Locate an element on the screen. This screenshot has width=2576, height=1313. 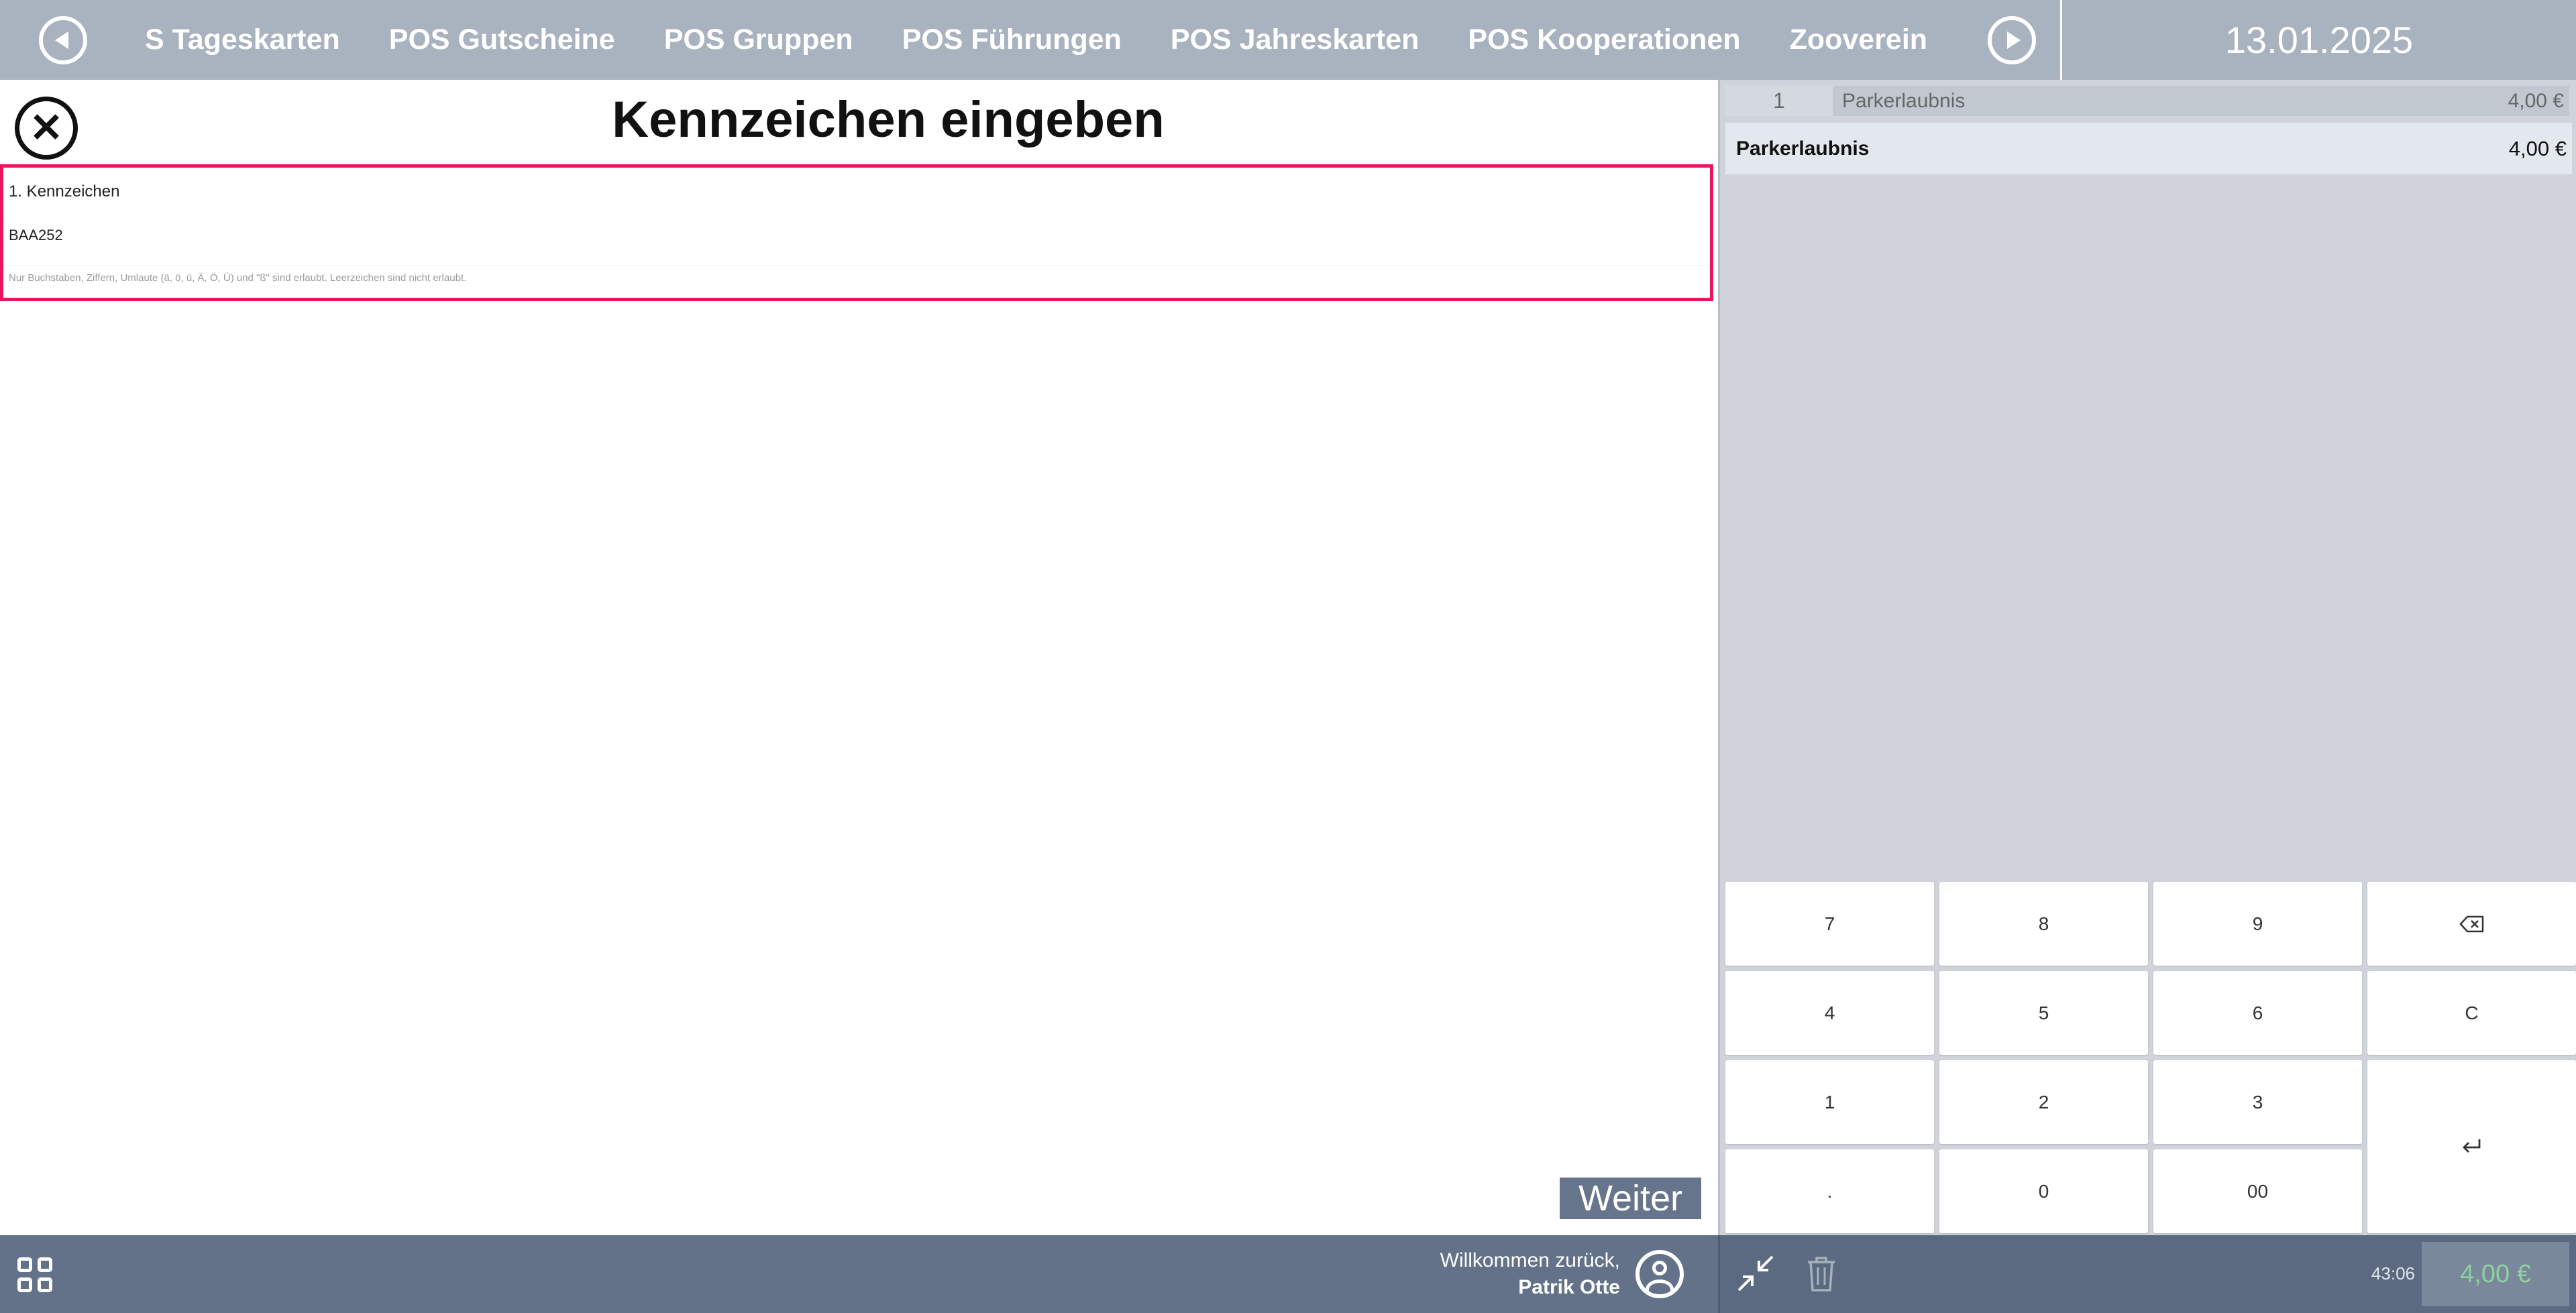
prev-icon is located at coordinates (63, 39).